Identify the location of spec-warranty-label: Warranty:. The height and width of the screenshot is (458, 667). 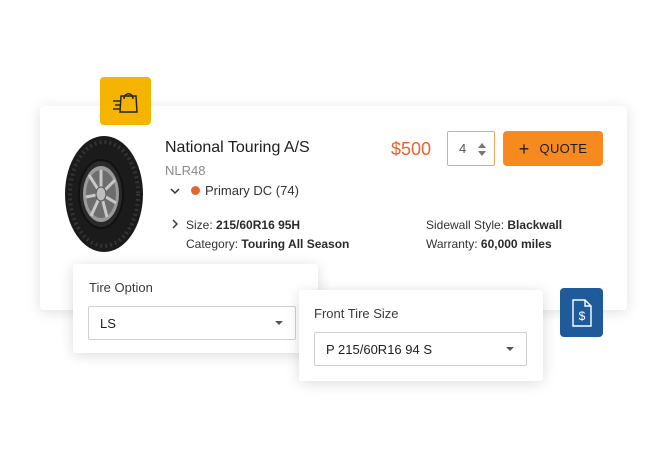
(452, 244).